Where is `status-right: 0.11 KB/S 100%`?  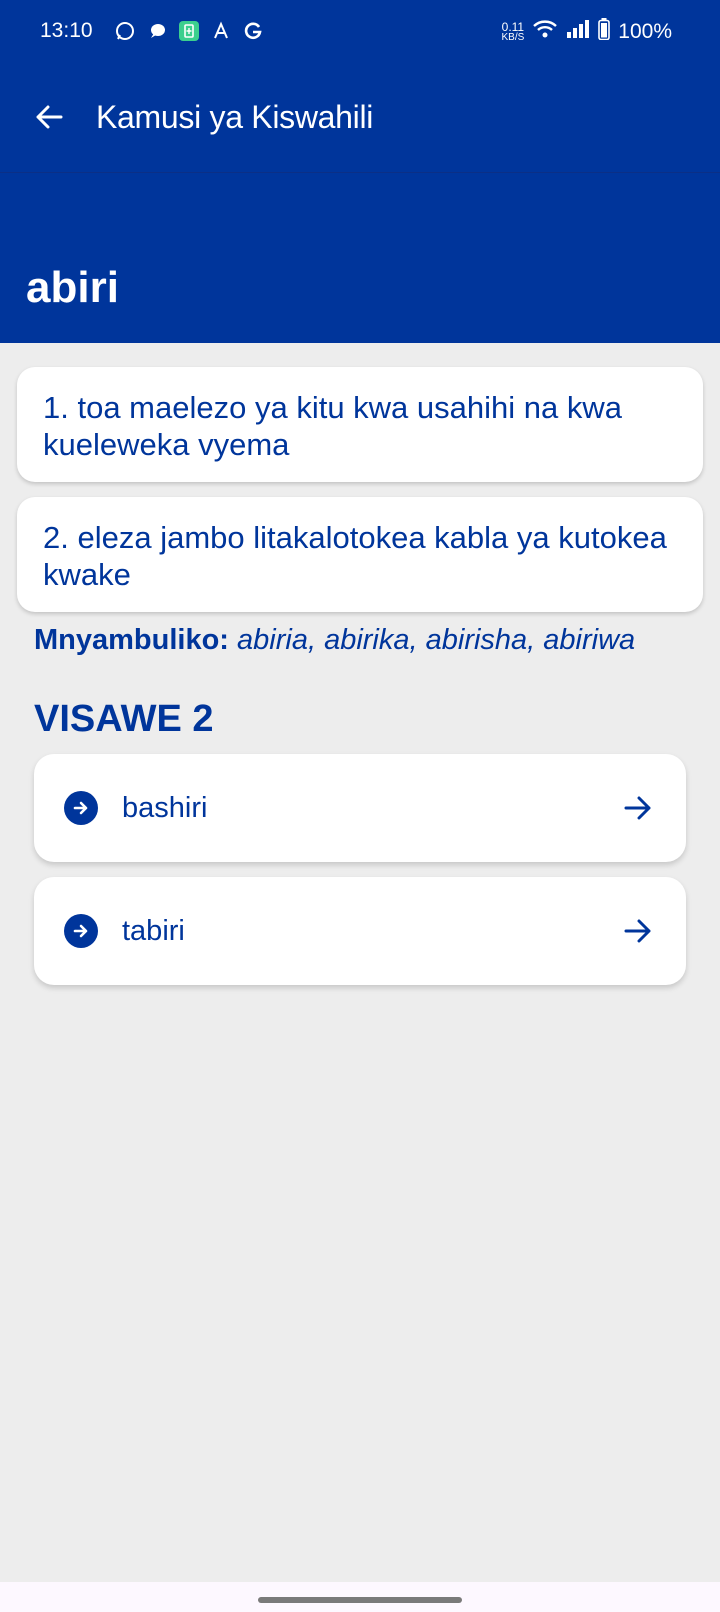 status-right: 0.11 KB/S 100% is located at coordinates (586, 32).